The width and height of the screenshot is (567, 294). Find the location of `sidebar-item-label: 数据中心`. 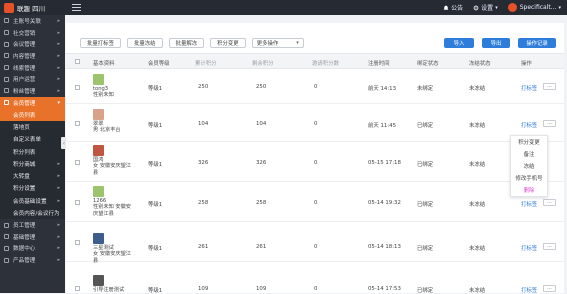

sidebar-item-label: 数据中心 is located at coordinates (24, 249).